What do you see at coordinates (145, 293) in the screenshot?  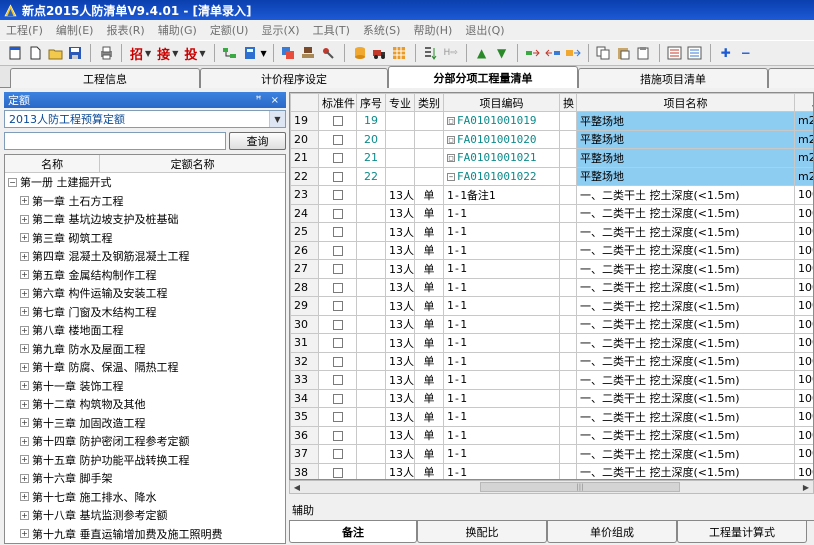 I see `tree-item-chapter: + 第六章 构件运输及安装工程` at bounding box center [145, 293].